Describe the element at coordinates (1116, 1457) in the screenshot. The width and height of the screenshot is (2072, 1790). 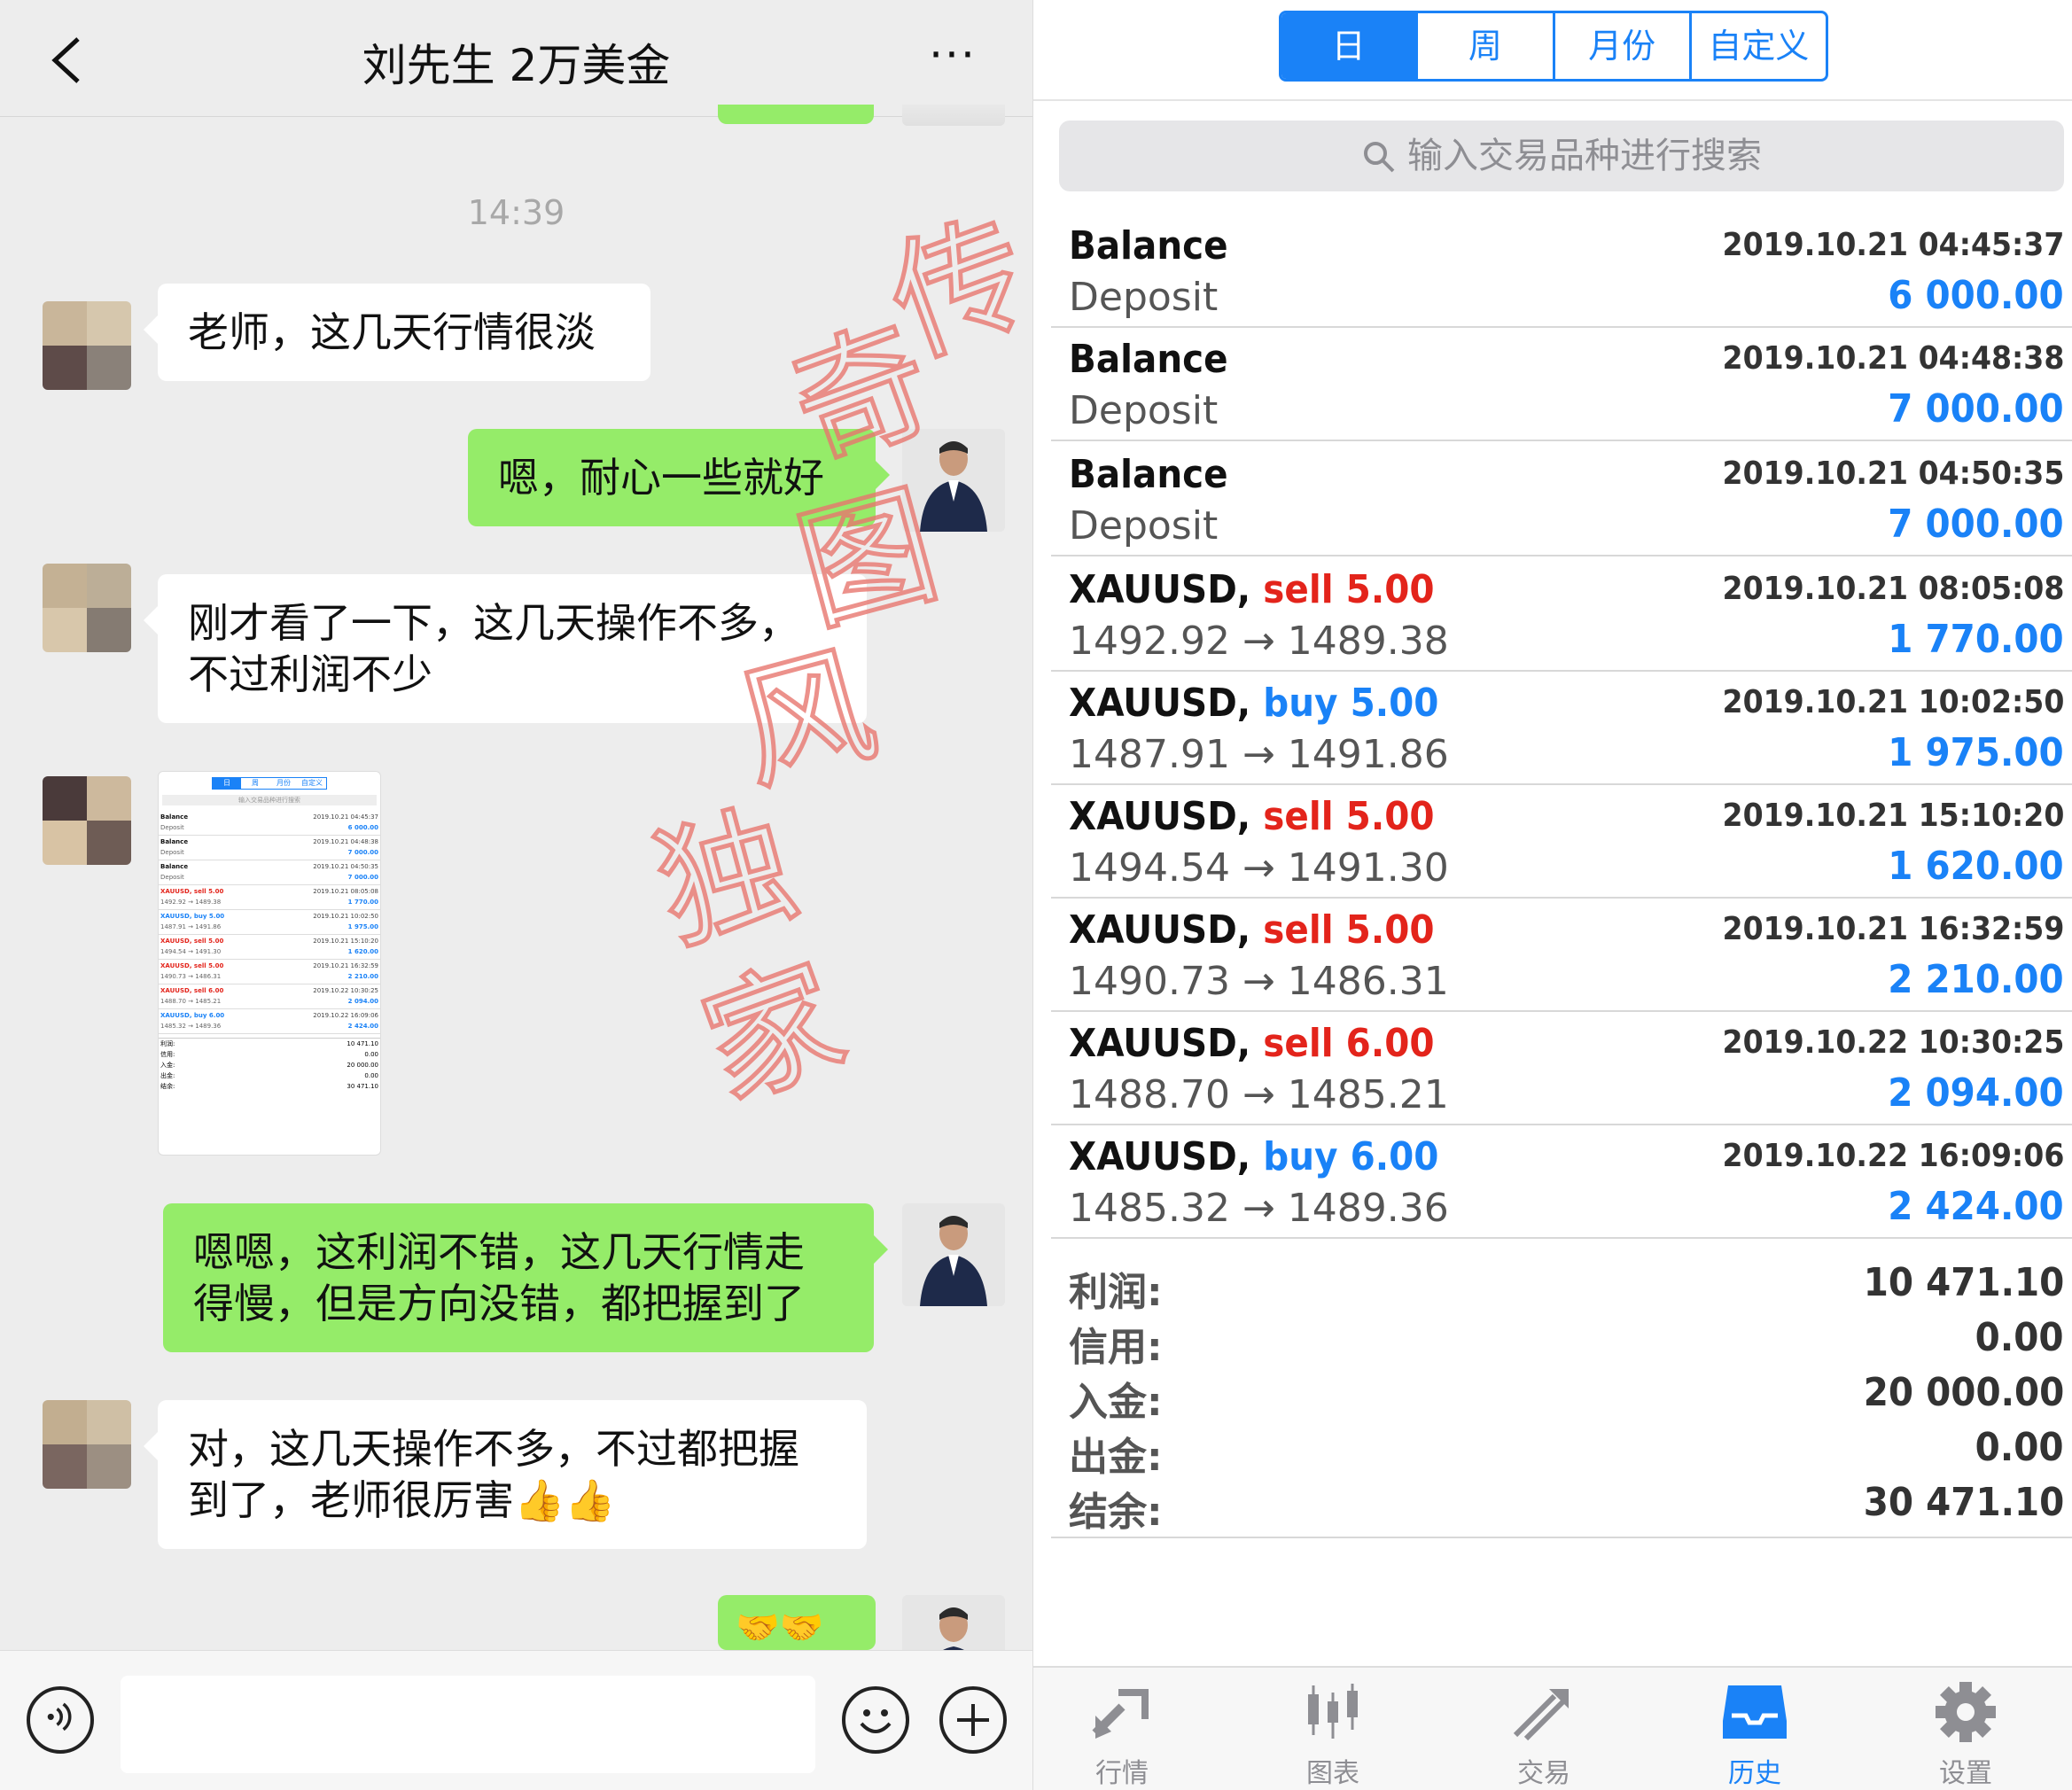
I see `summary-label: 出金:` at that location.